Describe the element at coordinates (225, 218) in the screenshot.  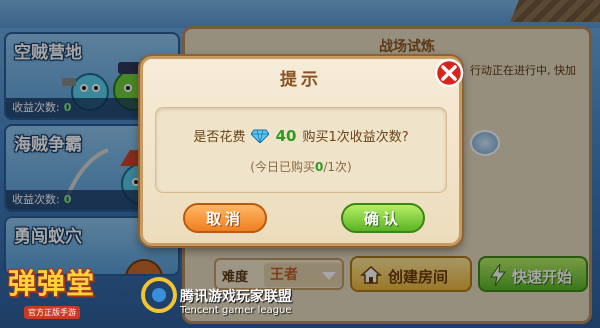
I see `cancel-button: 取消` at that location.